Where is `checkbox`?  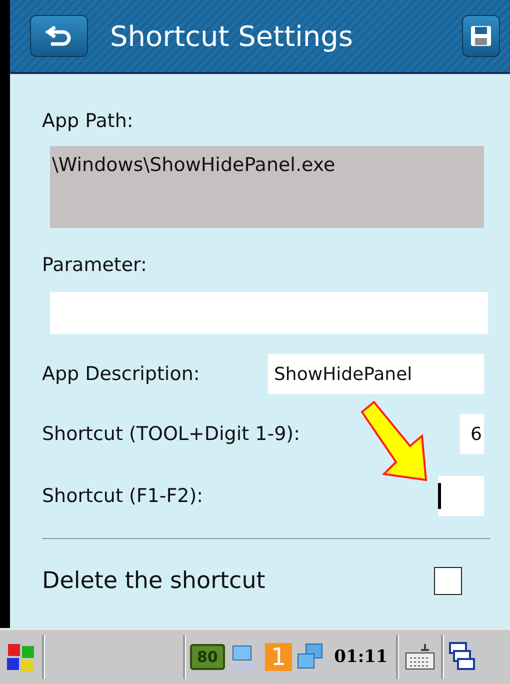 checkbox is located at coordinates (448, 581).